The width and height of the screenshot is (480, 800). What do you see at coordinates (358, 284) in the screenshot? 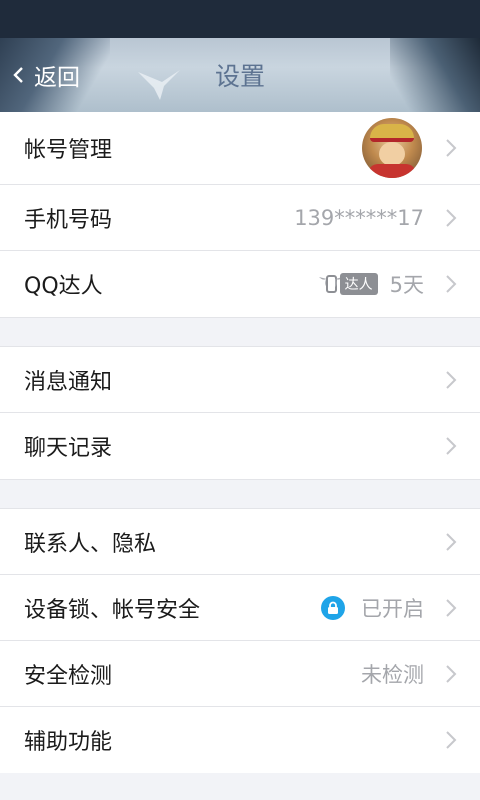
I see `daren-tag: 达人` at bounding box center [358, 284].